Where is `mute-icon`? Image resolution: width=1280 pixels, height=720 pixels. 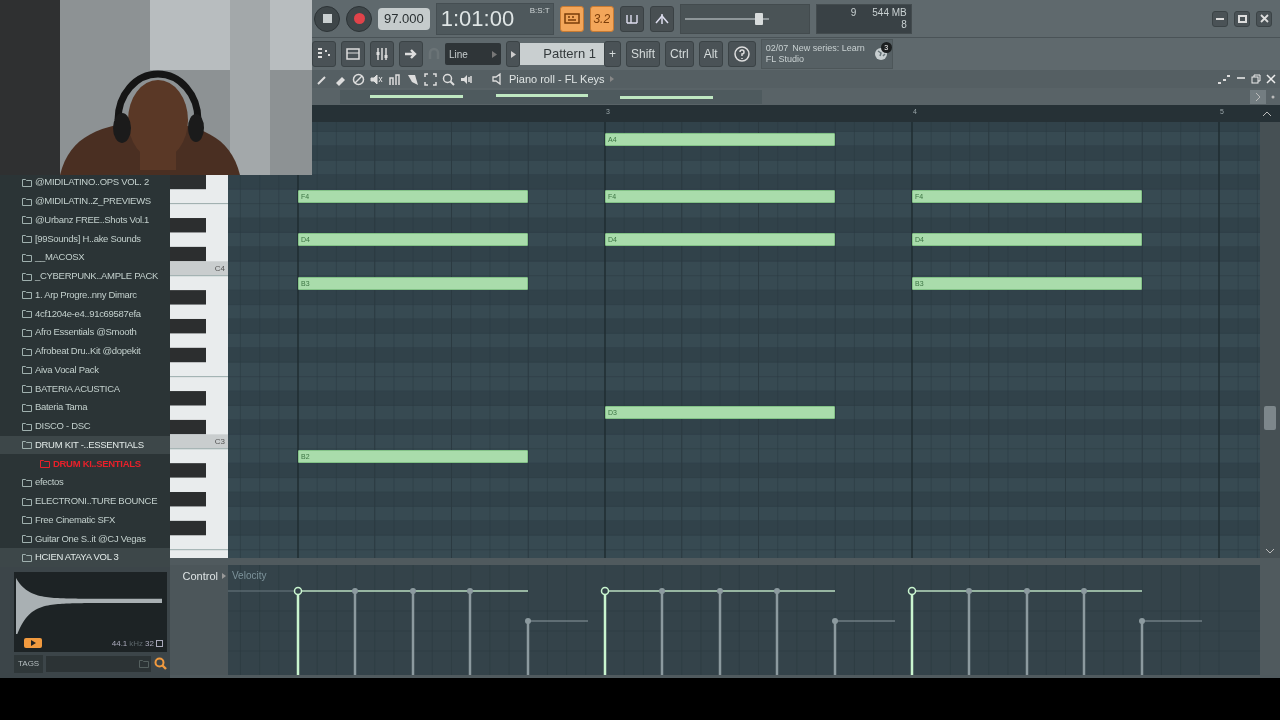
mute-icon is located at coordinates (376, 79).